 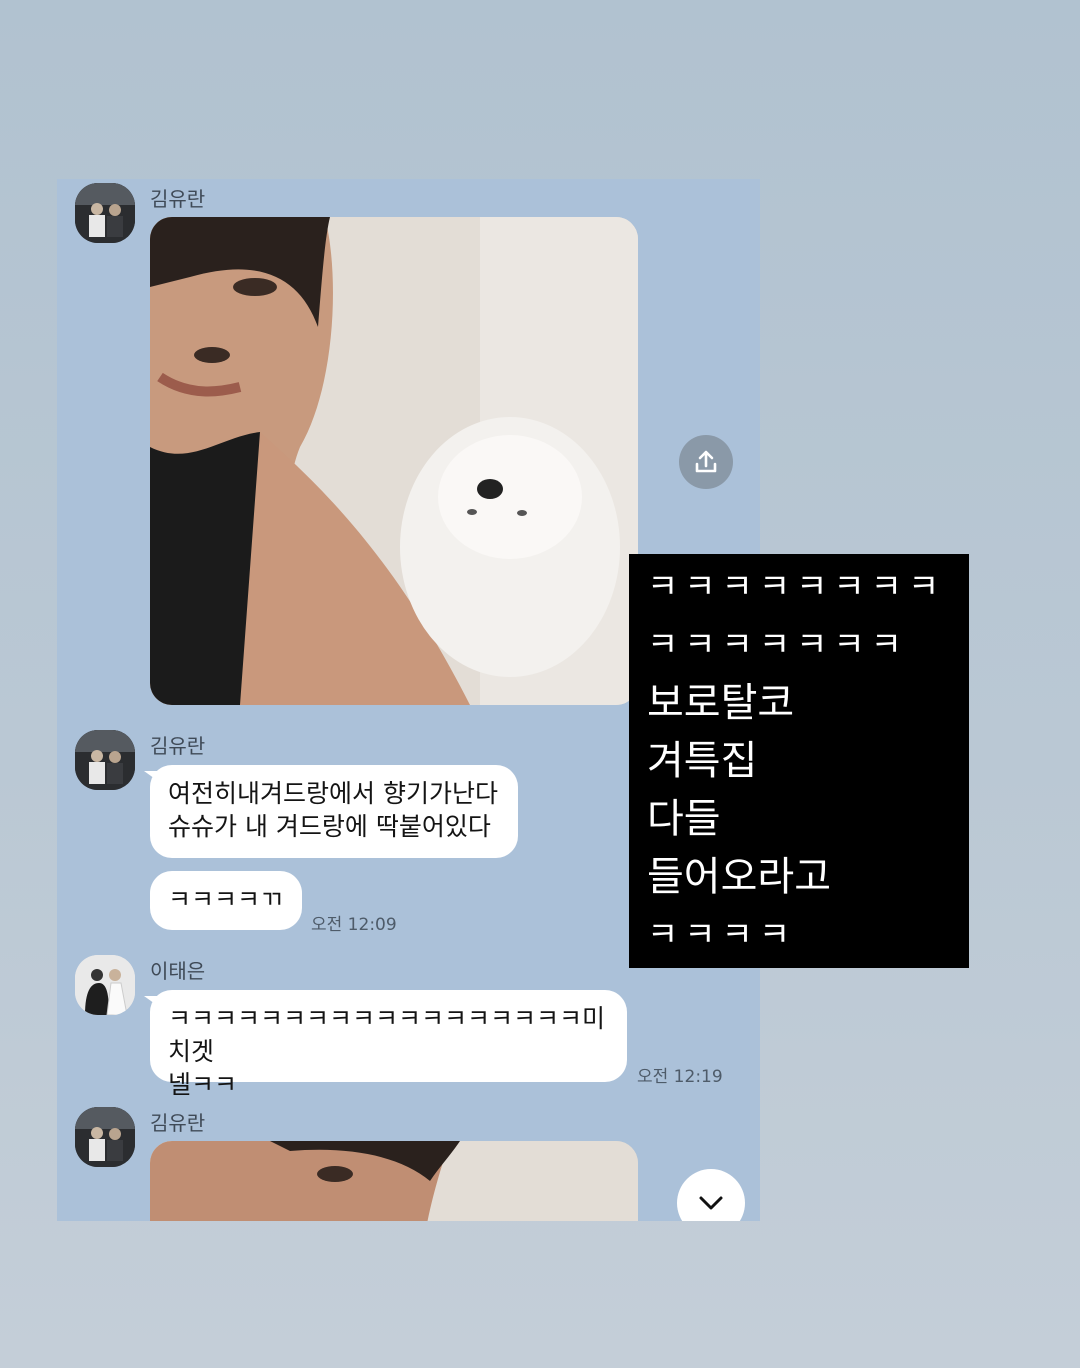 I want to click on caption-line: 보로탈코, so click(x=721, y=703).